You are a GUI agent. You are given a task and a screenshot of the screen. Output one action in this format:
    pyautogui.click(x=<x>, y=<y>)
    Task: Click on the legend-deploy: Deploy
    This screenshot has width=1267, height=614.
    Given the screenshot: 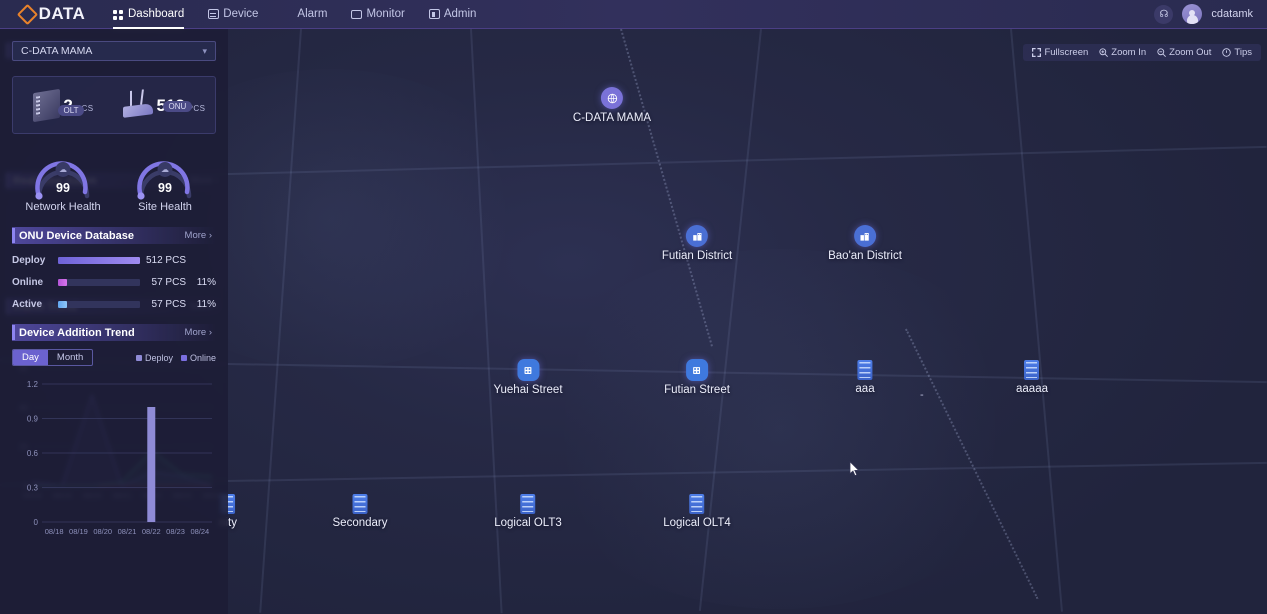 What is the action you would take?
    pyautogui.click(x=154, y=358)
    